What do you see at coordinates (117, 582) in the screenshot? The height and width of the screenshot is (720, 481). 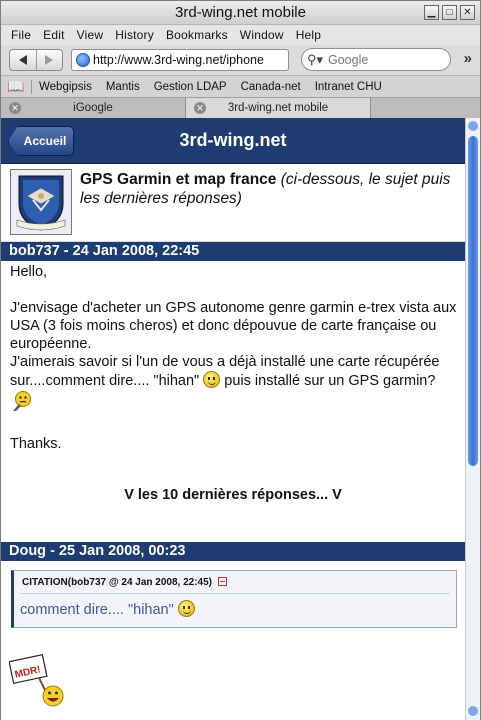 I see `quote-citation: CITATION(bob737 @ 24 Jan 2008, 22:45)` at bounding box center [117, 582].